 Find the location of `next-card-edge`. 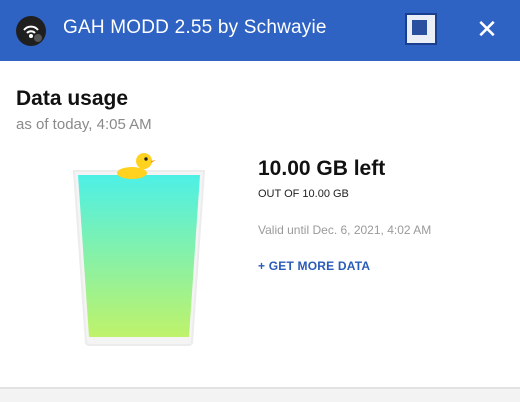

next-card-edge is located at coordinates (260, 395).